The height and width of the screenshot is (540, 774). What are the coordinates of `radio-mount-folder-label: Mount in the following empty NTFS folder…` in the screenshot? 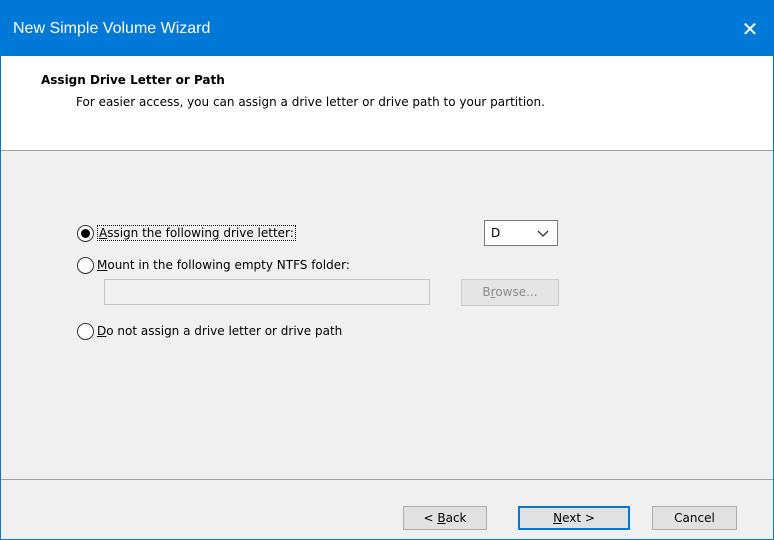 It's located at (223, 265).